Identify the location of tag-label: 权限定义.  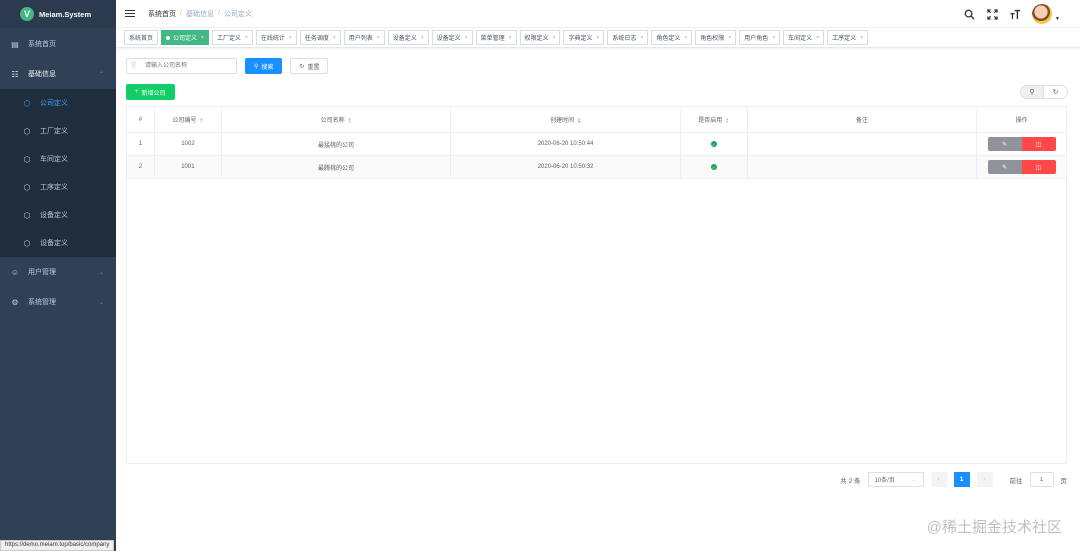
(536, 39).